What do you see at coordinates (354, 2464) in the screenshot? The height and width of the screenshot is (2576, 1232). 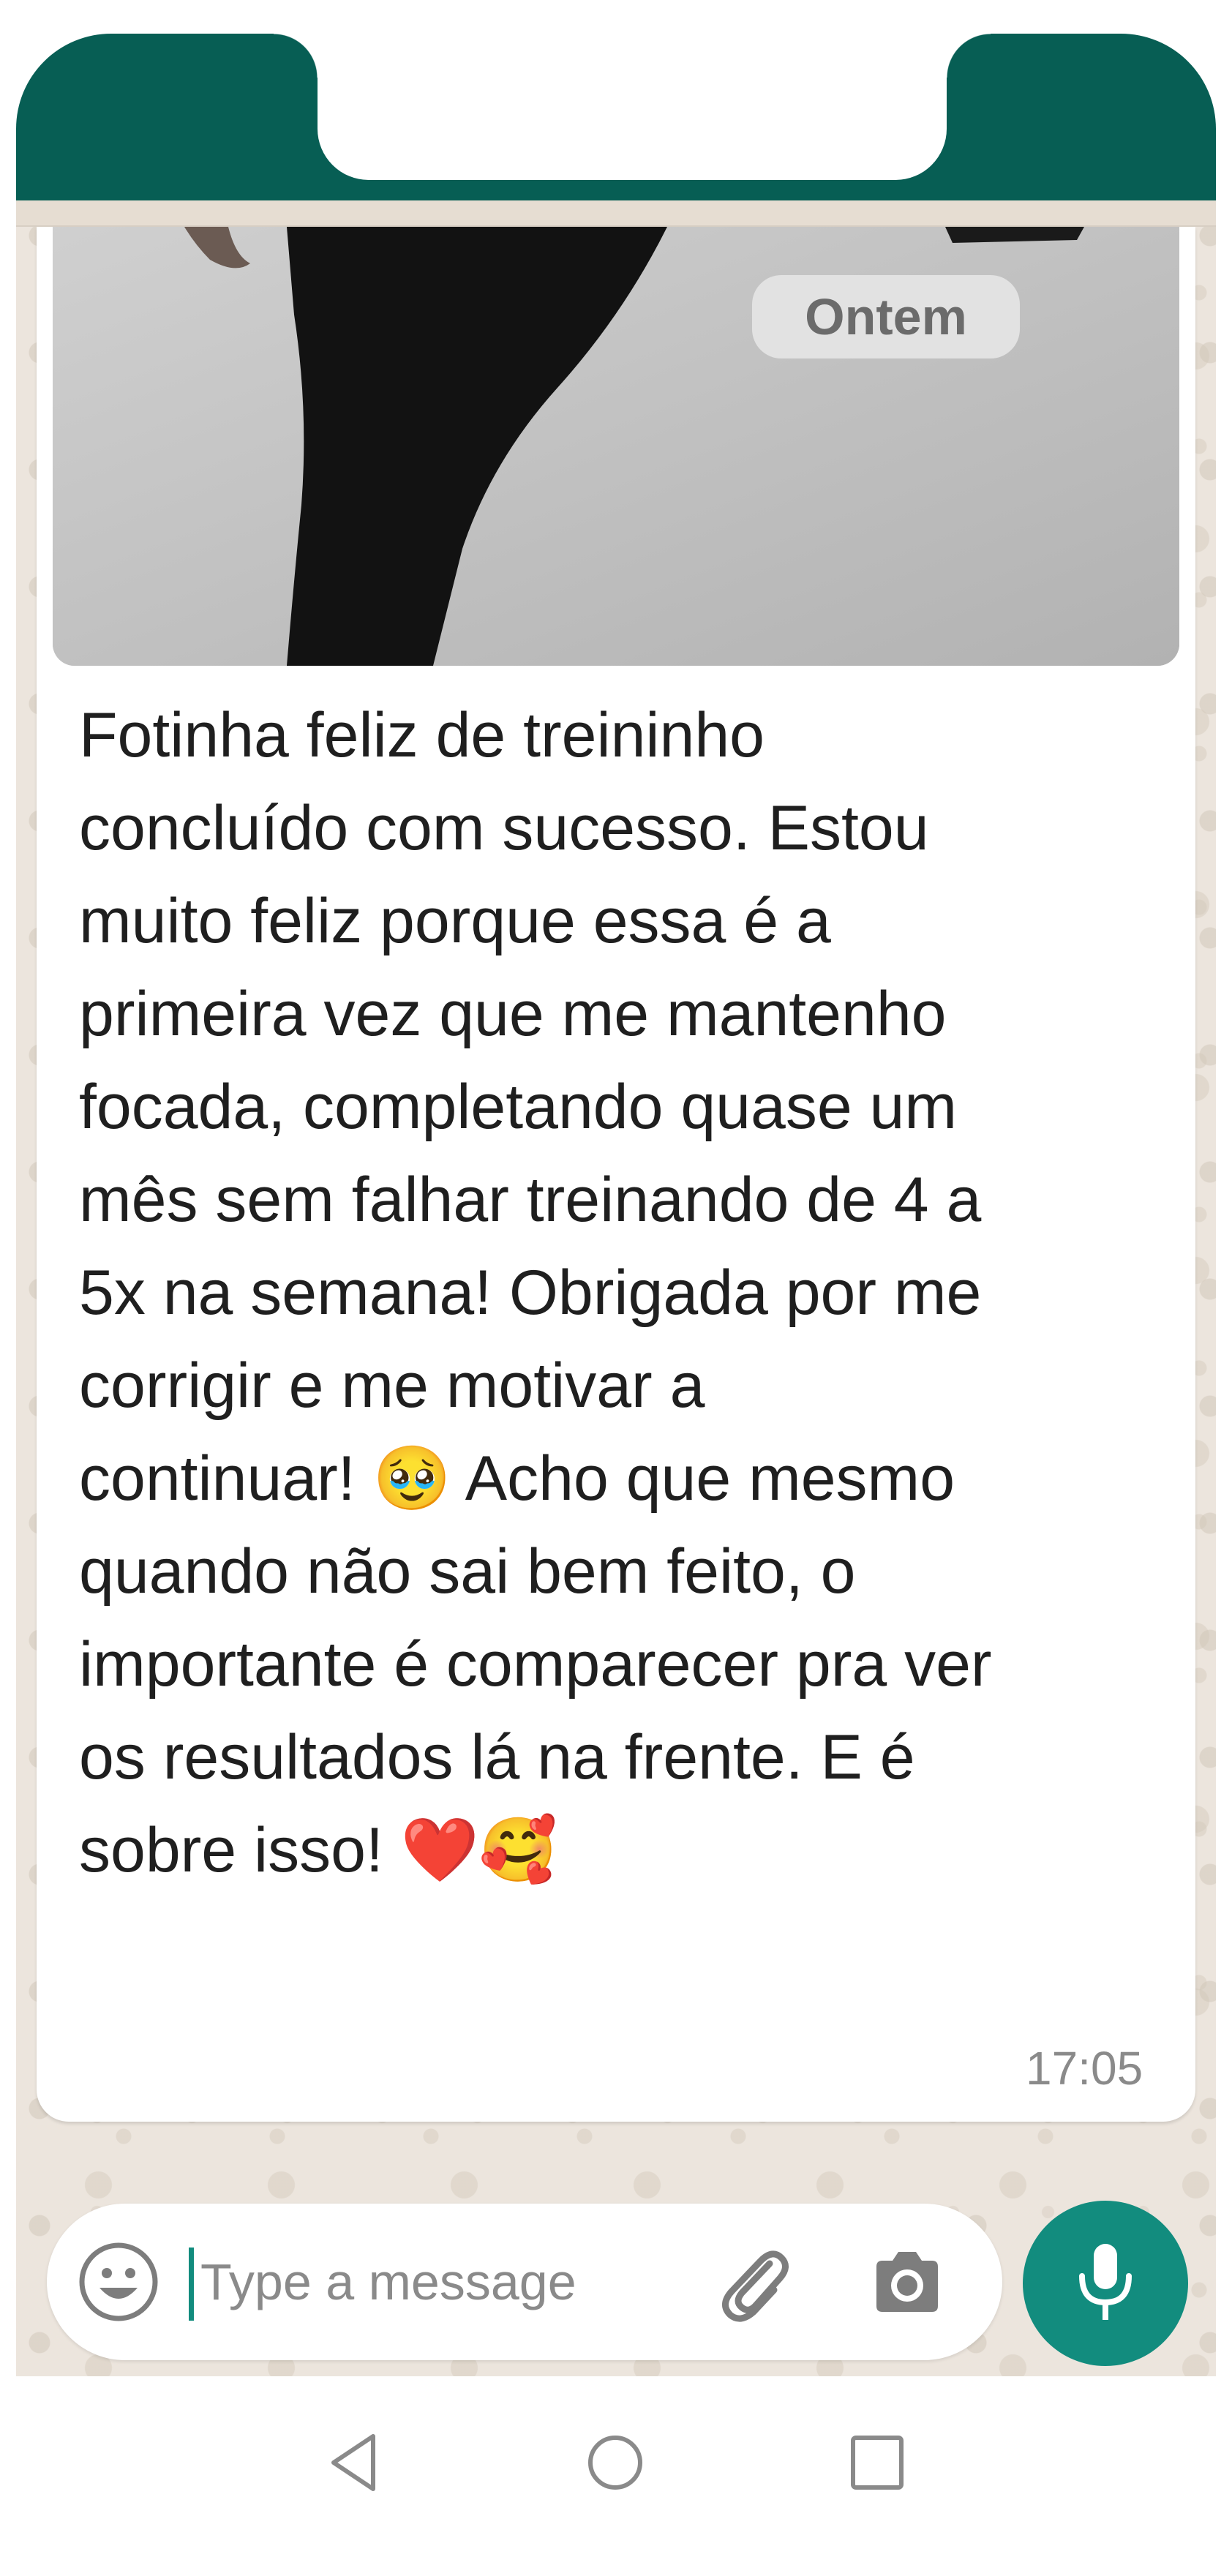 I see `back-triangle-icon` at bounding box center [354, 2464].